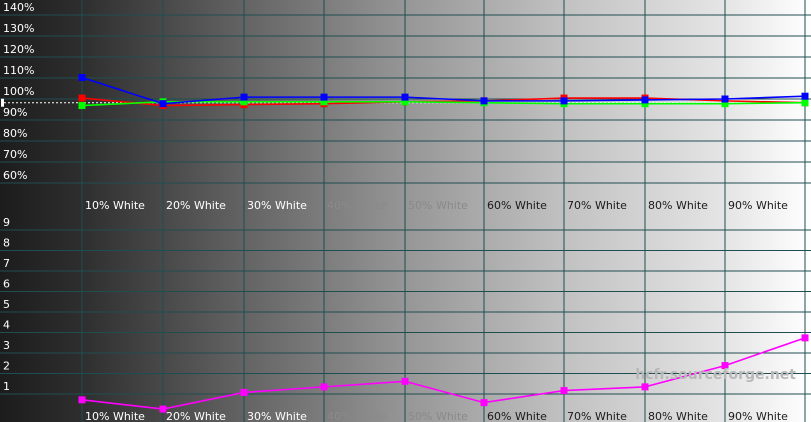 The image size is (811, 422). I want to click on y-tick-label: 1, so click(6, 386).